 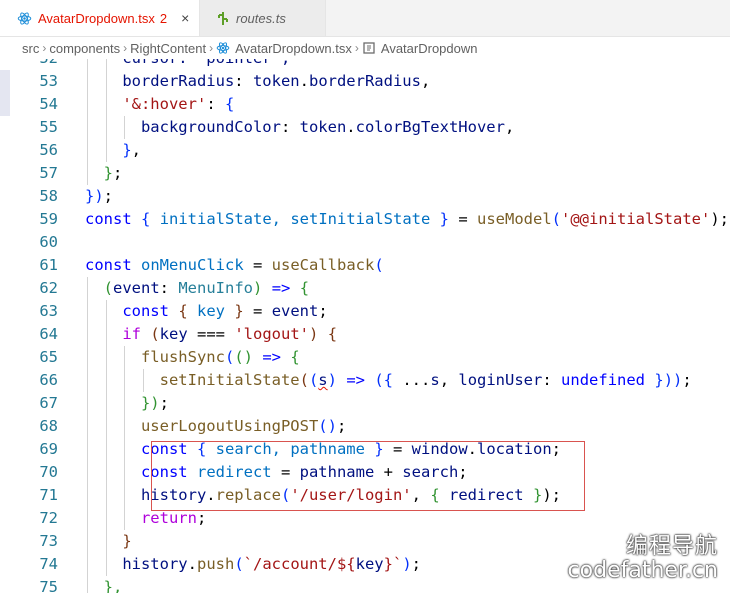 I want to click on code-token: s, so click(x=435, y=380).